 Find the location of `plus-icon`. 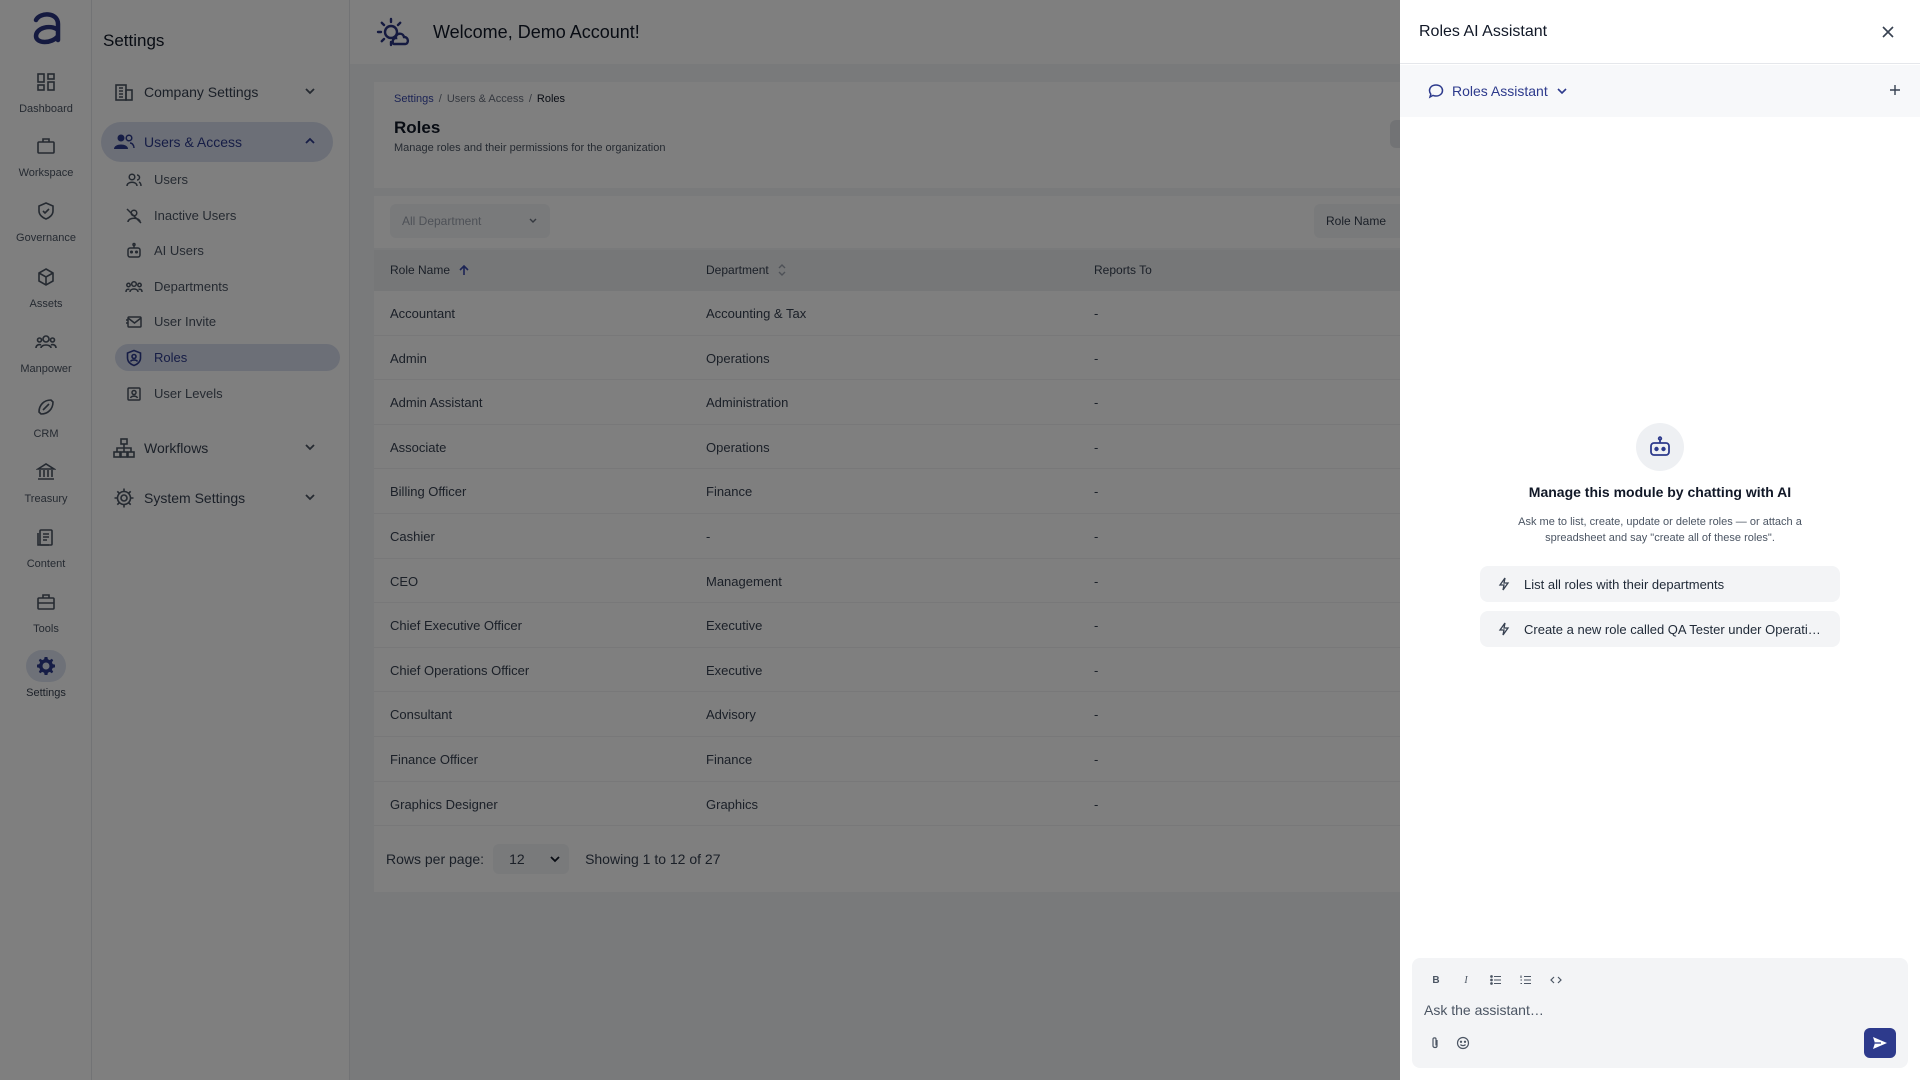

plus-icon is located at coordinates (1895, 90).